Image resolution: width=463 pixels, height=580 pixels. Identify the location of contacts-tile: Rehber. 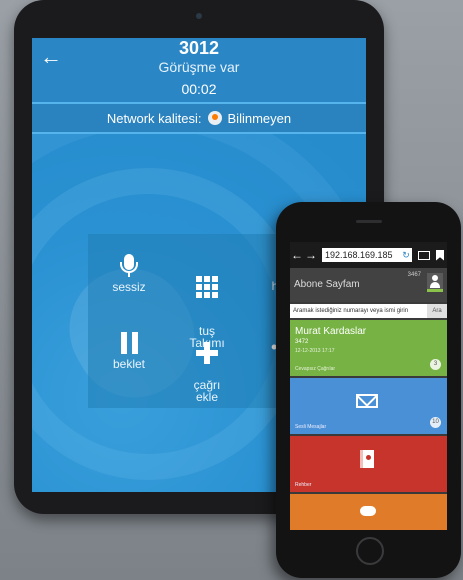
(368, 464).